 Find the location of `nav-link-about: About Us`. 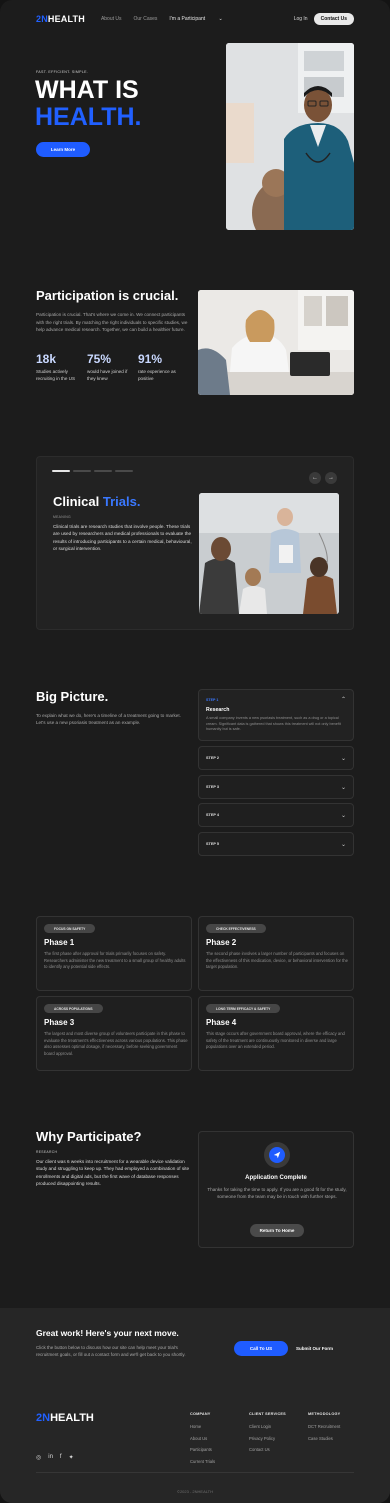

nav-link-about: About Us is located at coordinates (111, 19).